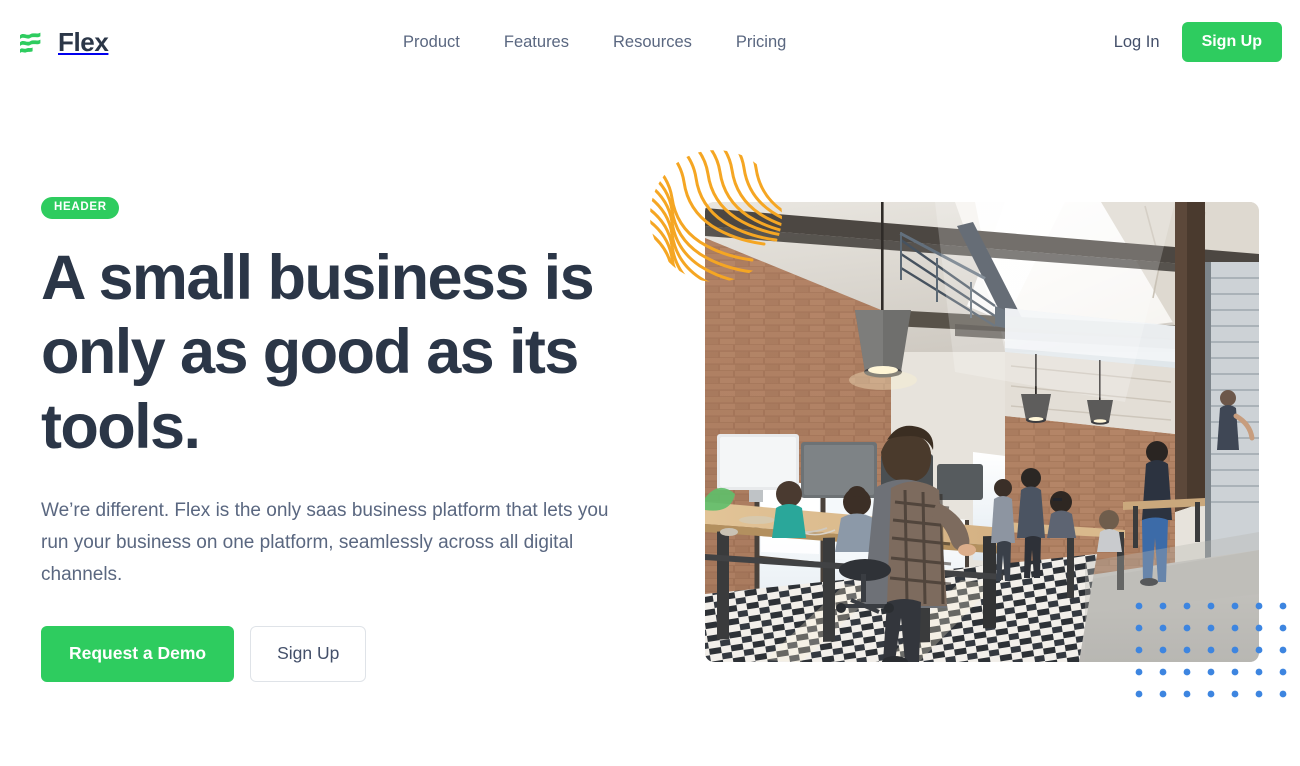  Describe the element at coordinates (536, 42) in the screenshot. I see `nav-item-features: Features` at that location.